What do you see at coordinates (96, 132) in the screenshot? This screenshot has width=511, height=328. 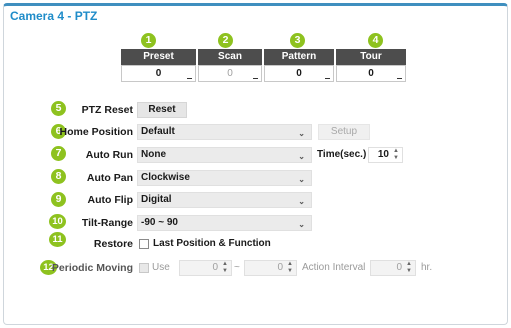 I see `home-position-label: Home Position` at bounding box center [96, 132].